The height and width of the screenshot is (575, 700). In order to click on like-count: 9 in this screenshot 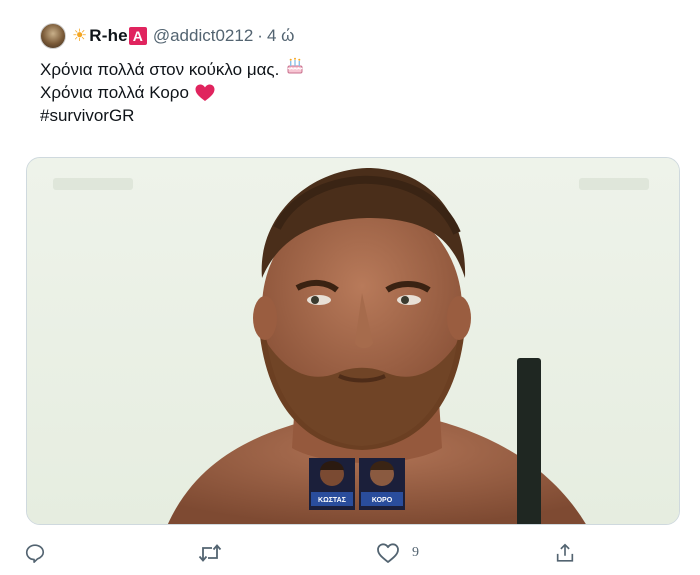, I will do `click(415, 552)`.